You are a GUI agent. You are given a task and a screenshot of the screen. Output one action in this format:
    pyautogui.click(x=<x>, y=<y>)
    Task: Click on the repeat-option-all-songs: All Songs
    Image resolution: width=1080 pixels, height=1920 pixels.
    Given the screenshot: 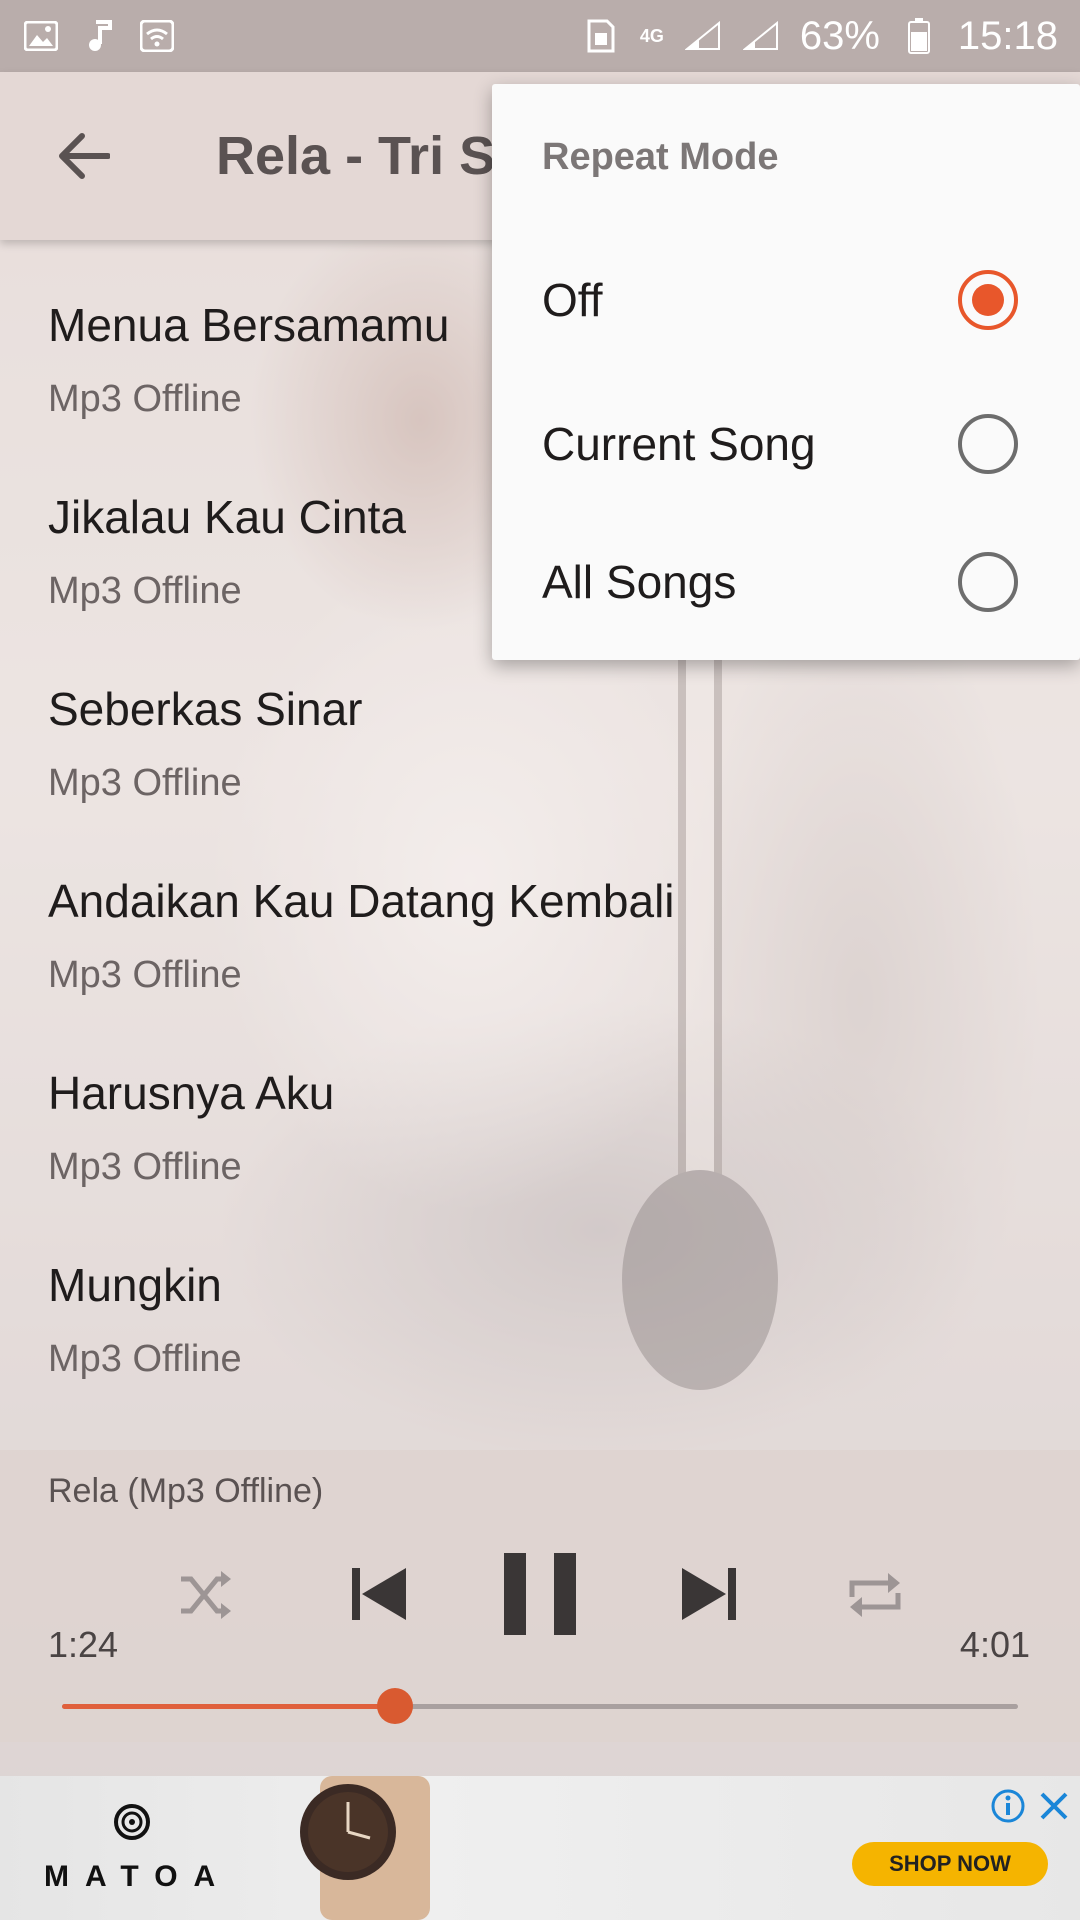 What is the action you would take?
    pyautogui.click(x=786, y=582)
    